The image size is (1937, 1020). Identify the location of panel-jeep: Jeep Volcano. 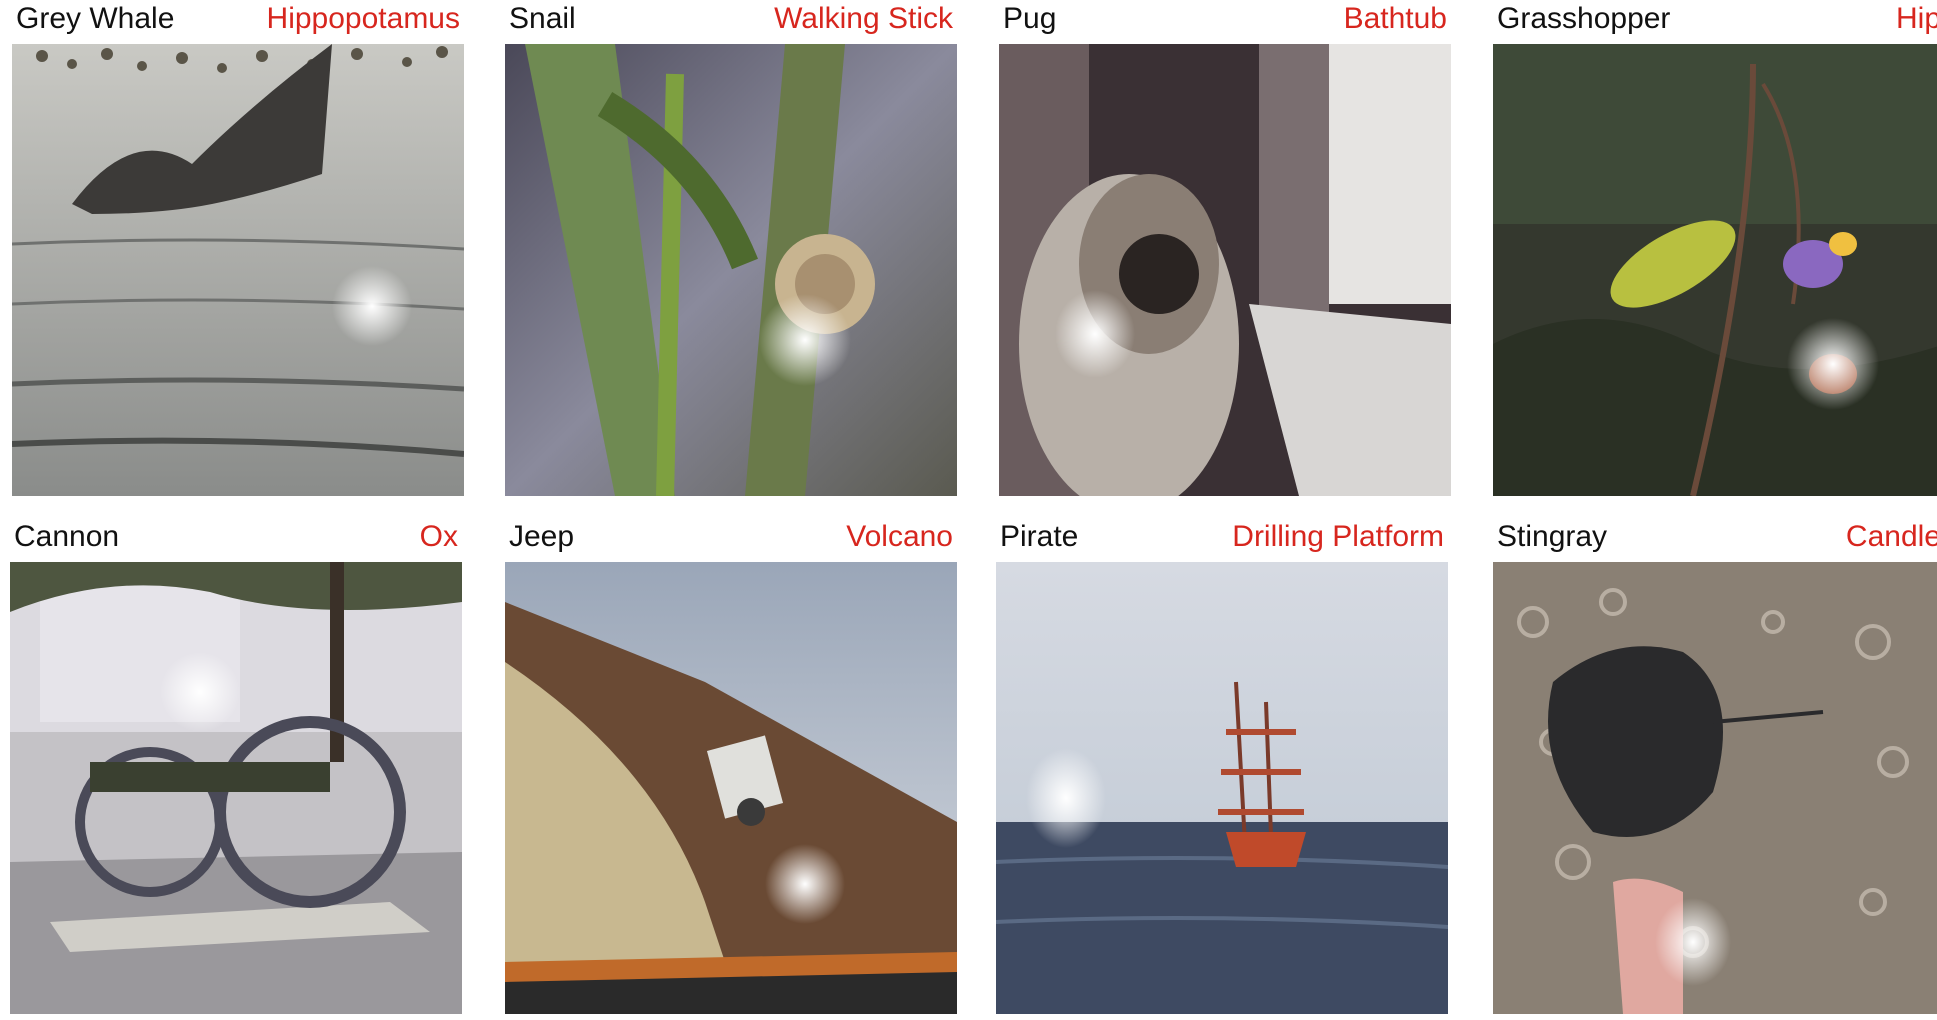
(731, 768).